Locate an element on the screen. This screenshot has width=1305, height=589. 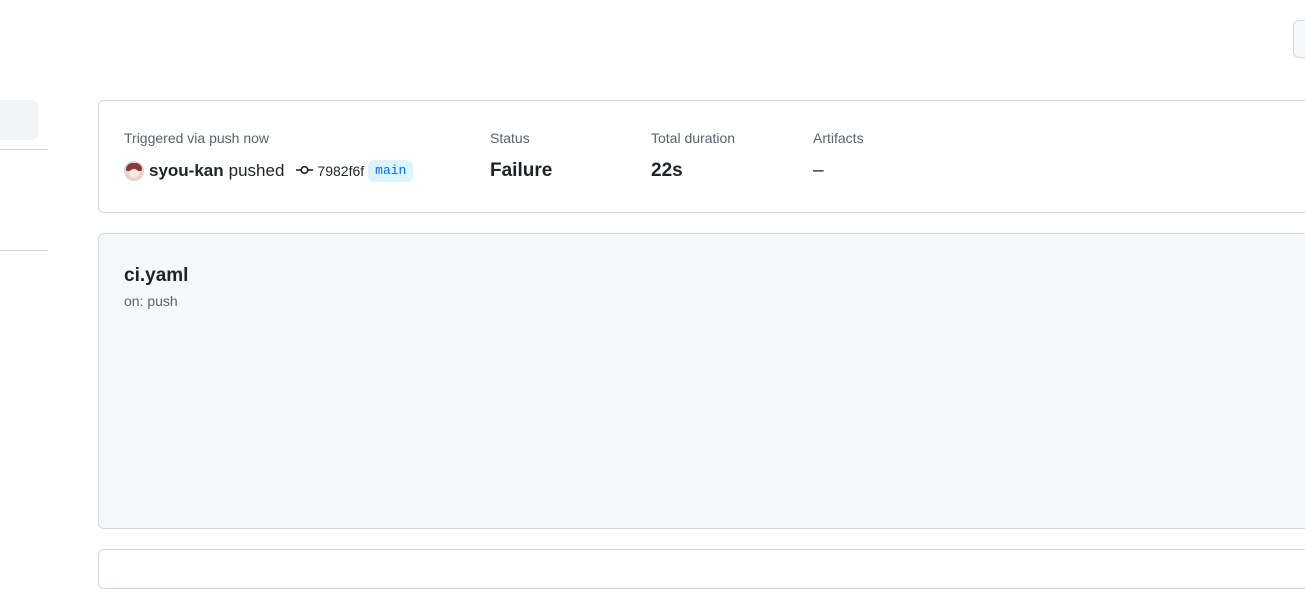
top-right-button is located at coordinates (1299, 39).